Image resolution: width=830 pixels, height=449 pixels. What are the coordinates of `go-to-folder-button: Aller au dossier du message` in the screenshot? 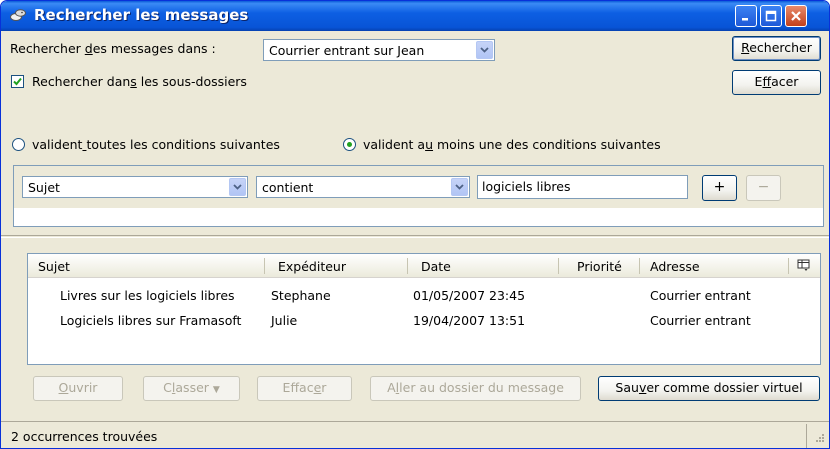 It's located at (475, 388).